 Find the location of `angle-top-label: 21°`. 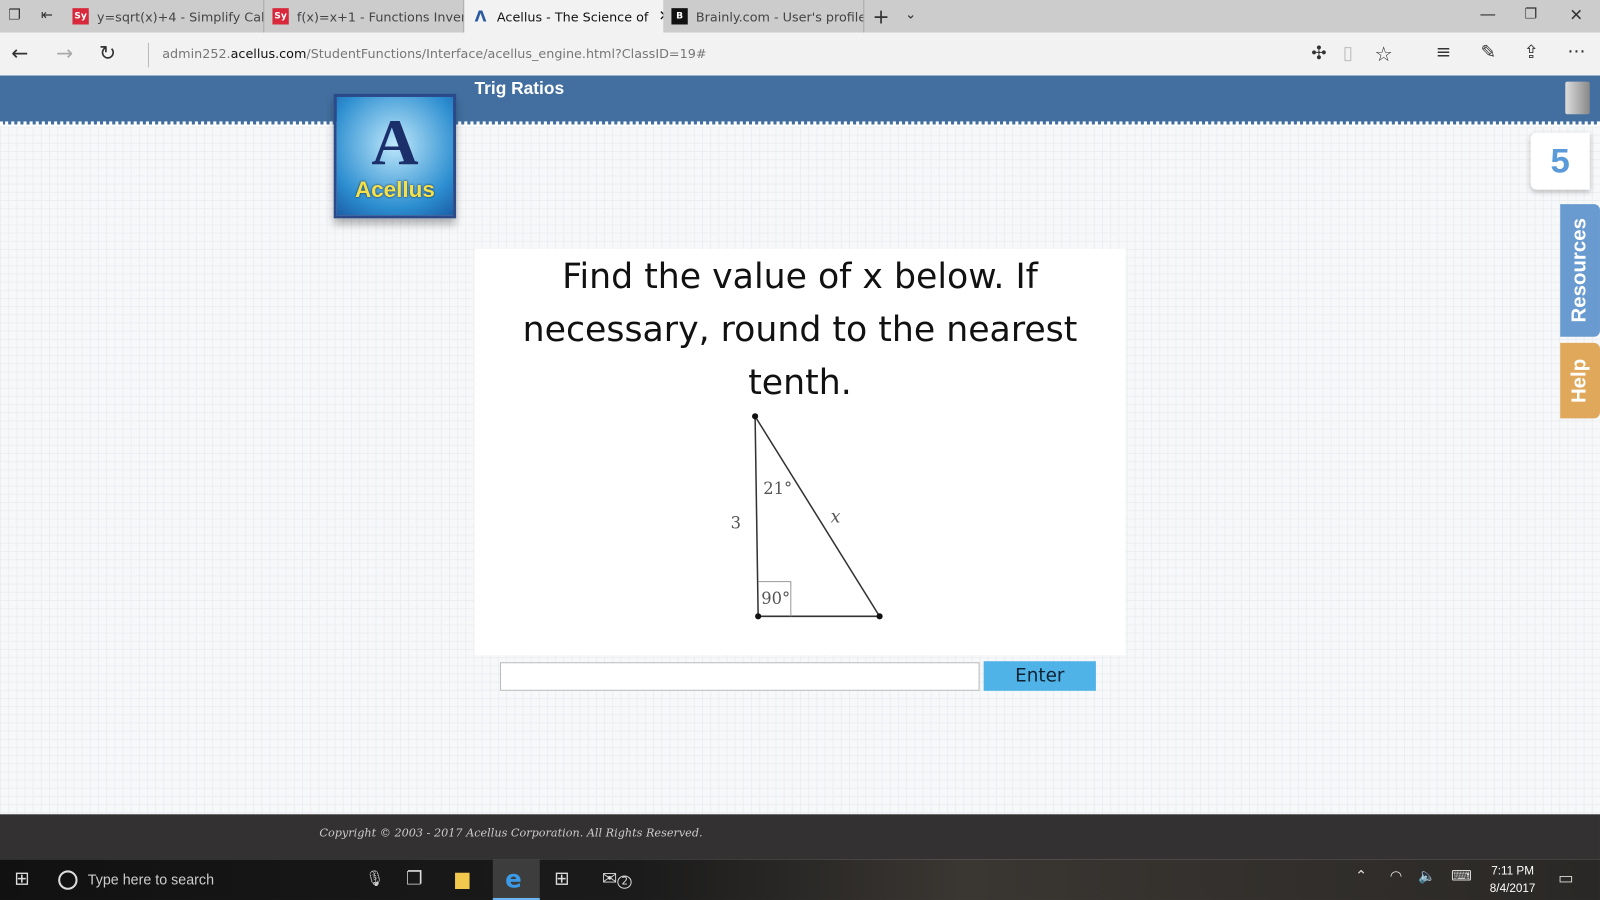

angle-top-label: 21° is located at coordinates (777, 488).